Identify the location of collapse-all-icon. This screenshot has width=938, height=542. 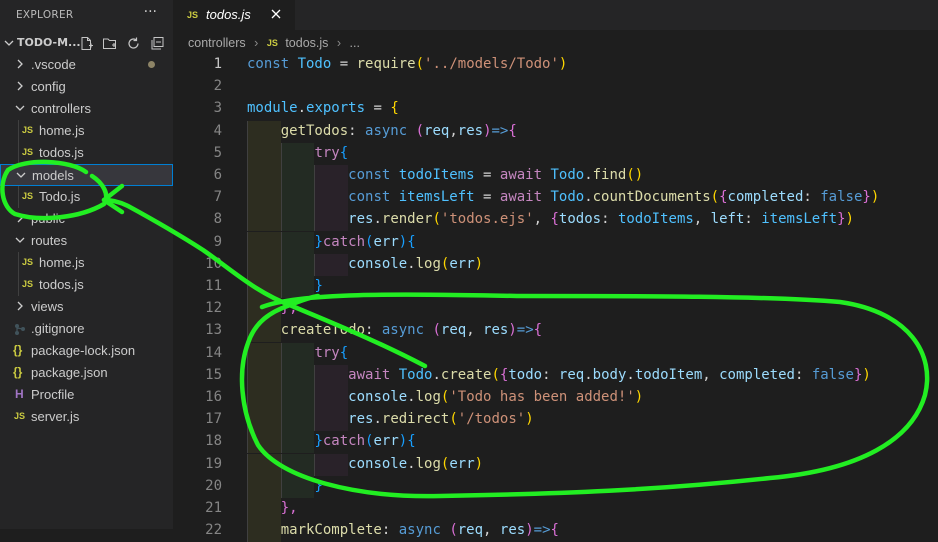
(157, 43).